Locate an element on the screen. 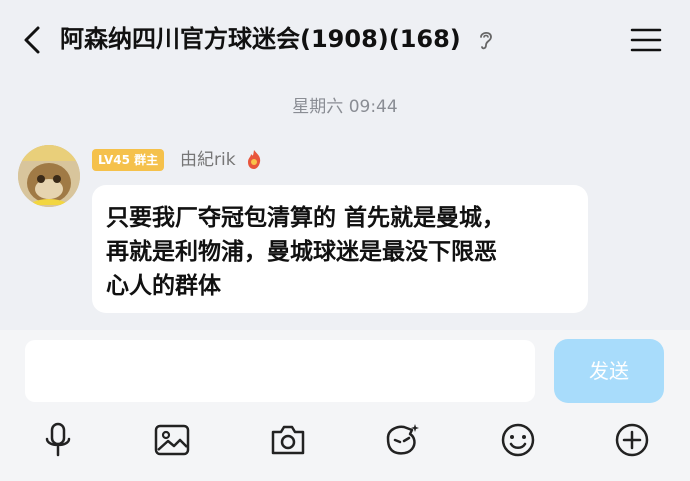 The width and height of the screenshot is (690, 481). sticker-icon is located at coordinates (402, 440).